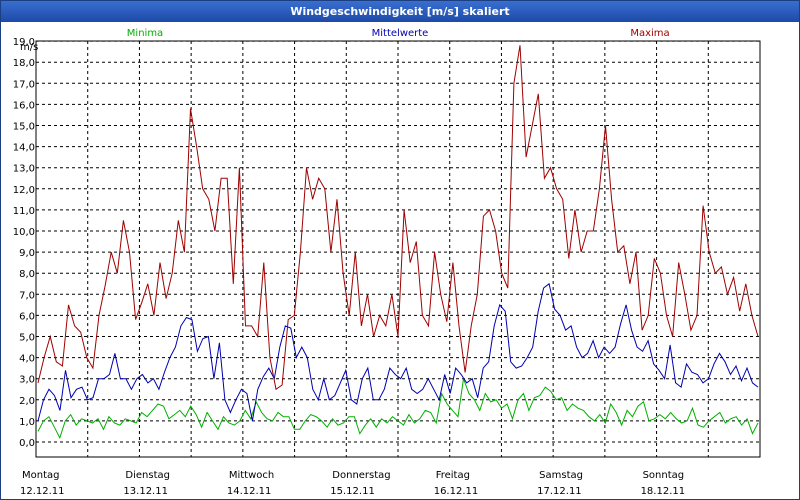 This screenshot has width=800, height=500. What do you see at coordinates (561, 475) in the screenshot?
I see `day-name-label: Samstag` at bounding box center [561, 475].